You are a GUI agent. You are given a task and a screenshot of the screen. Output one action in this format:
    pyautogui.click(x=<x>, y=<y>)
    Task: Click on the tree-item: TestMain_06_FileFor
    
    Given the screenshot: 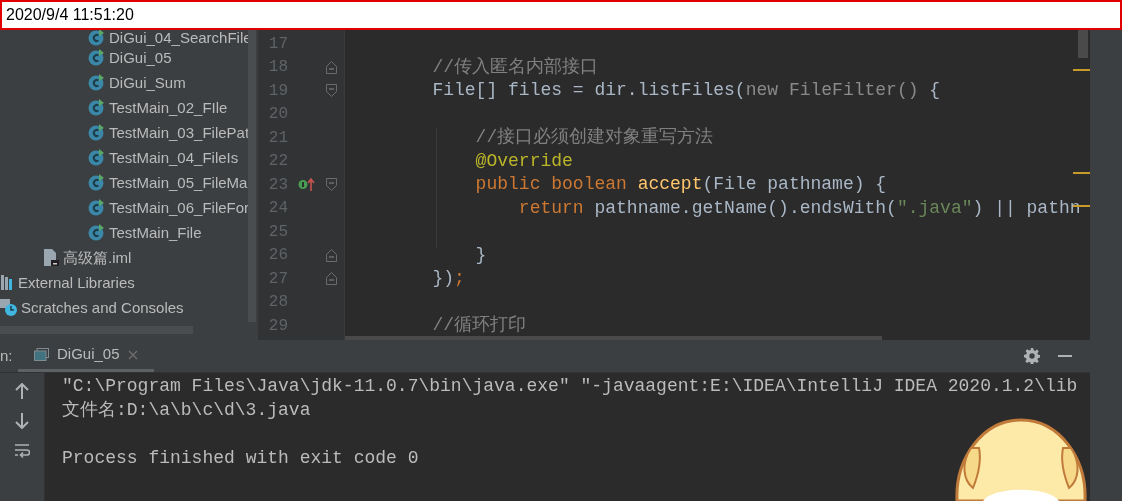 What is the action you would take?
    pyautogui.click(x=179, y=207)
    